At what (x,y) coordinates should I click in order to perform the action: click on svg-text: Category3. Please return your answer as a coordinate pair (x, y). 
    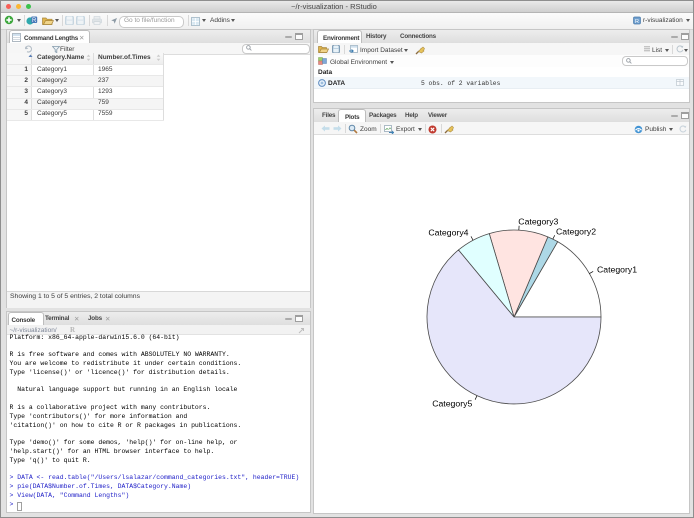
    Looking at the image, I should click on (538, 221).